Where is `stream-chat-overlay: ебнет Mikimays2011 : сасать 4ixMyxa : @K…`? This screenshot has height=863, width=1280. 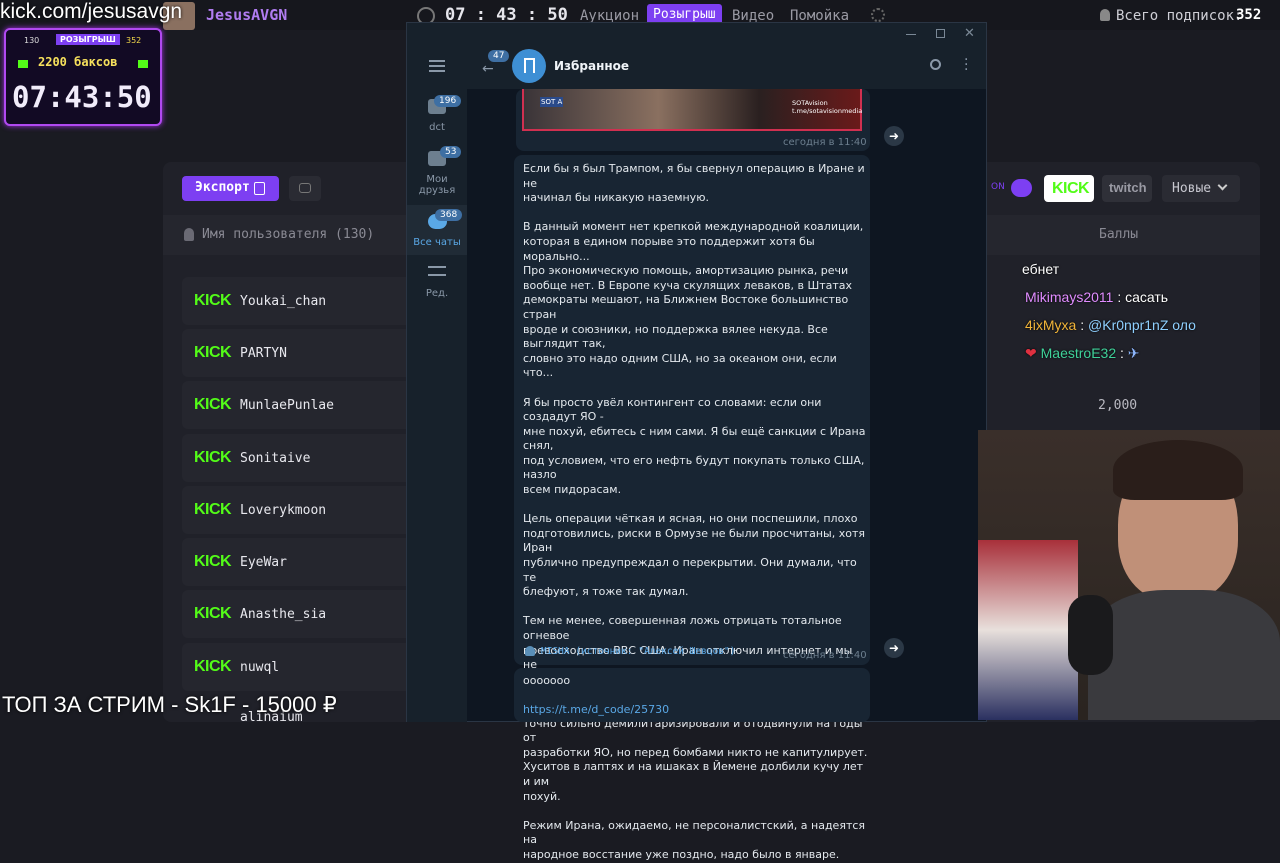
stream-chat-overlay: ебнет Mikimays2011 : сасать 4ixMyxa : @K… is located at coordinates (1140, 312).